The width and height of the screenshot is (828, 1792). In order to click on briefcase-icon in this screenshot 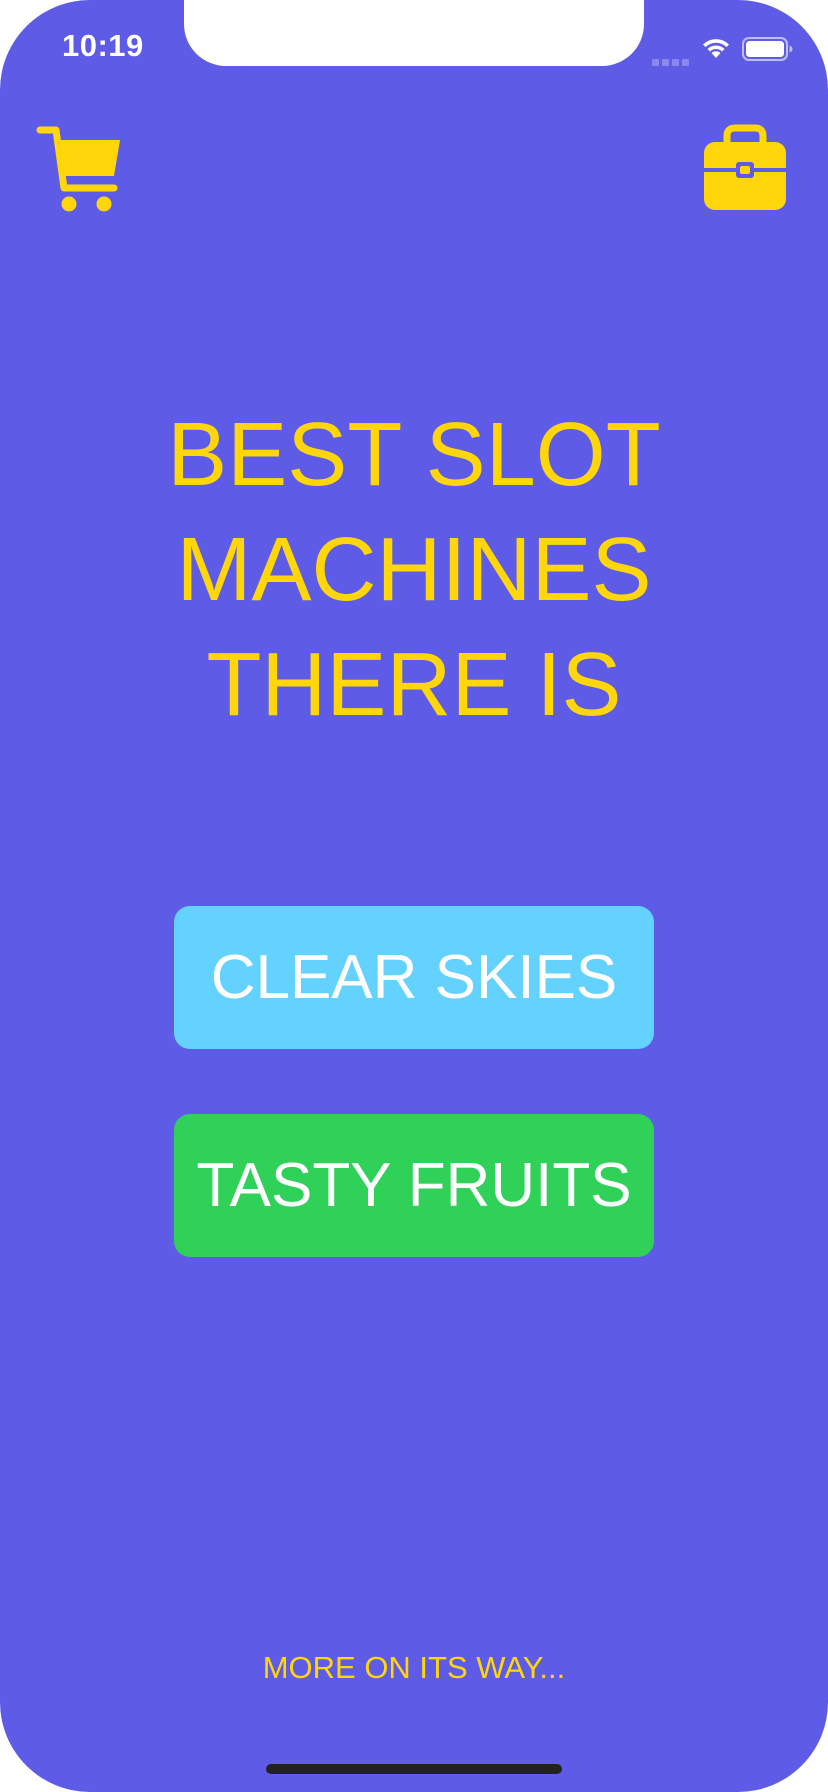, I will do `click(745, 167)`.